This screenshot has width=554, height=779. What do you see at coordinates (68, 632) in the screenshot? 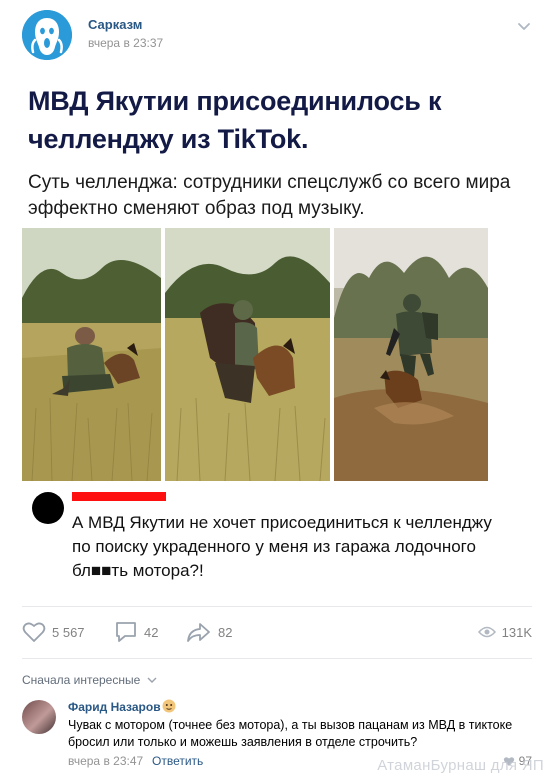
I see `like-count: 5 567` at bounding box center [68, 632].